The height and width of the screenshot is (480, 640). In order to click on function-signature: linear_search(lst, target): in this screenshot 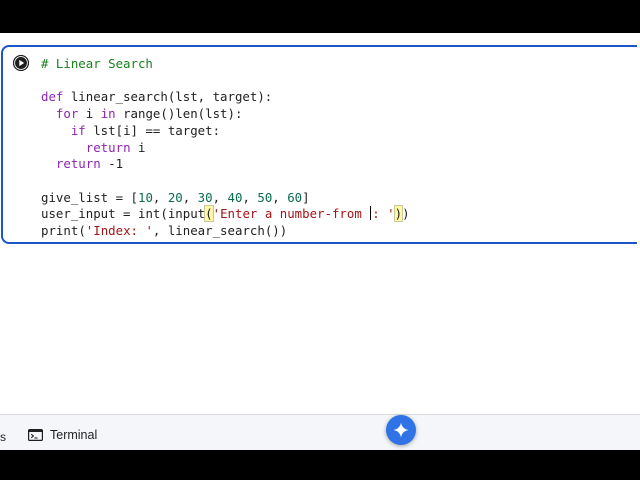, I will do `click(168, 97)`.